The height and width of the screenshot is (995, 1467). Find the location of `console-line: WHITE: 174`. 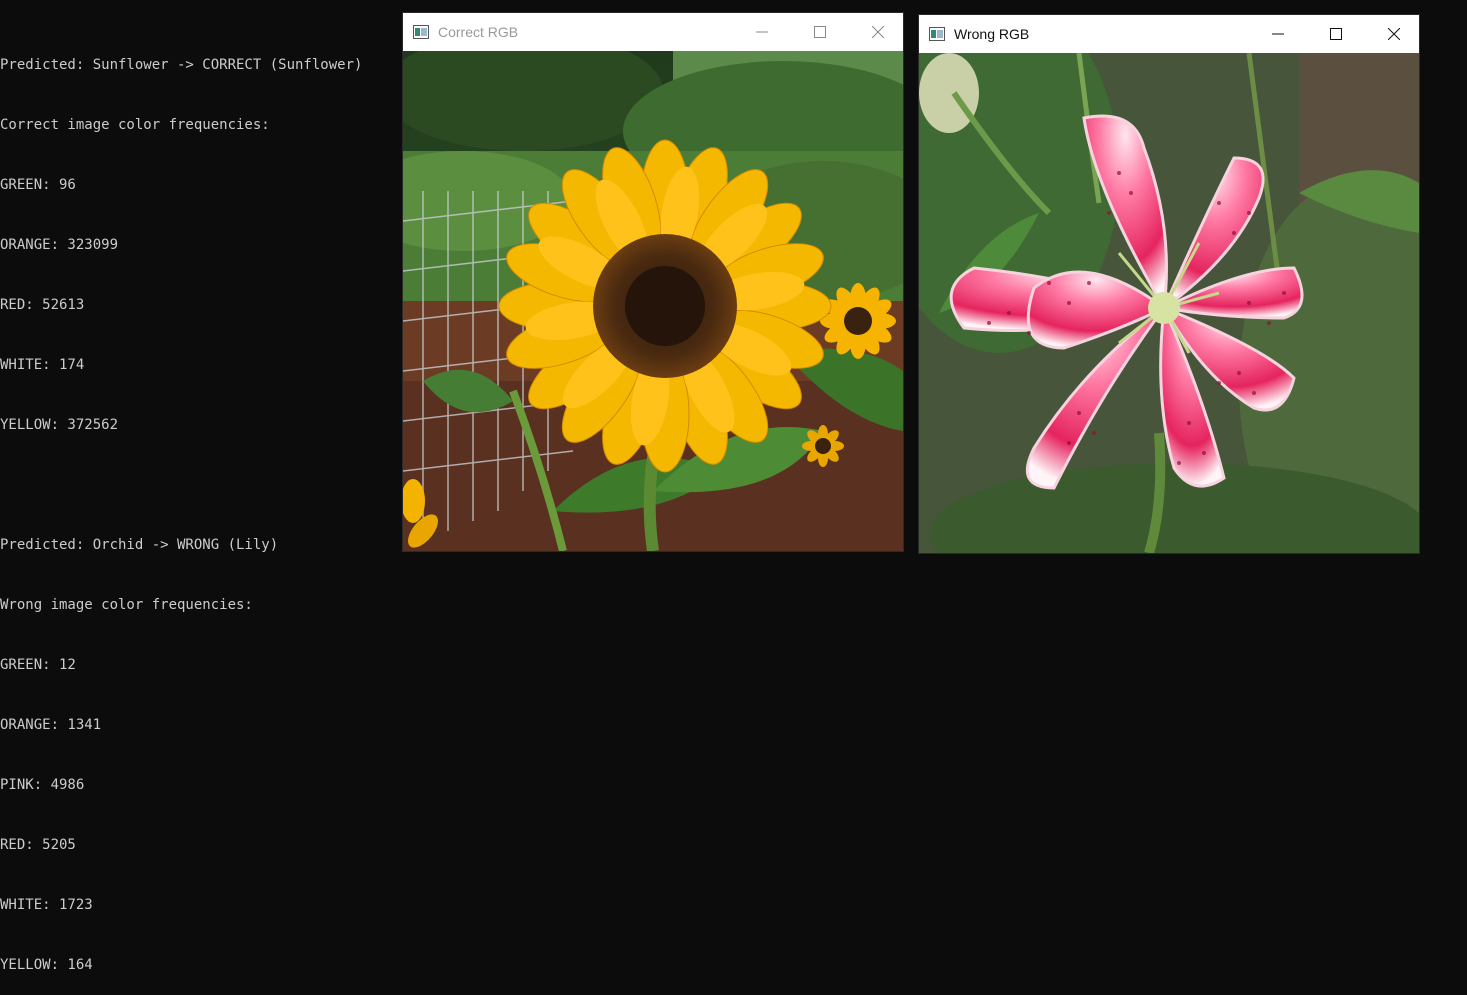

console-line: WHITE: 174 is located at coordinates (42, 365).